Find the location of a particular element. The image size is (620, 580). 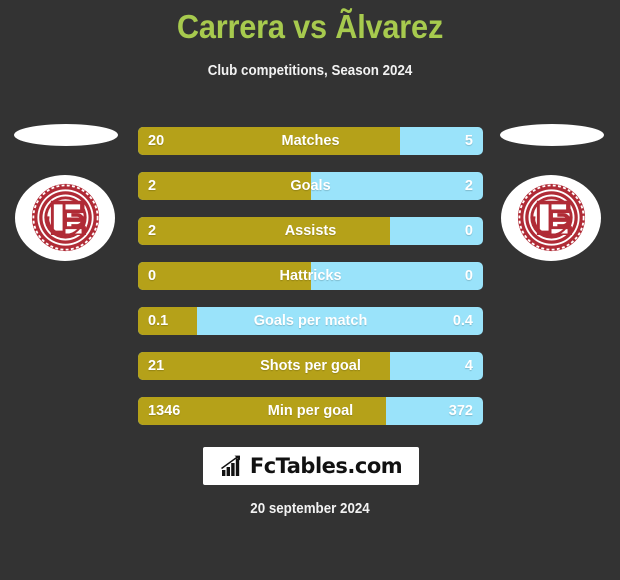

stat-bar-row: 21 4 Shots per goal is located at coordinates (310, 366).